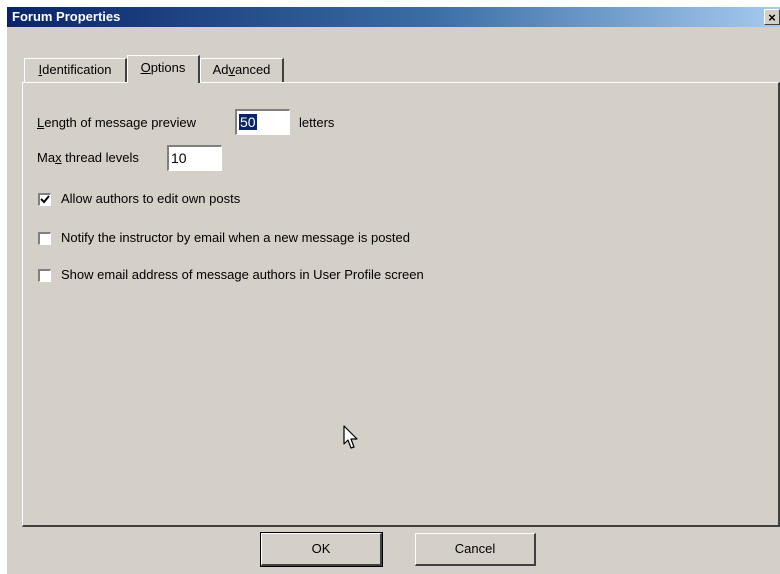 This screenshot has width=780, height=574. Describe the element at coordinates (220, 69) in the screenshot. I see `tab-label: Ad` at that location.